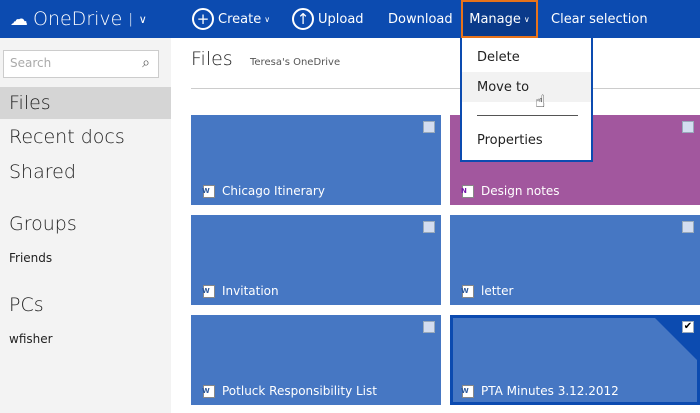  Describe the element at coordinates (85, 258) in the screenshot. I see `sidebar-item-friends: Friends` at that location.